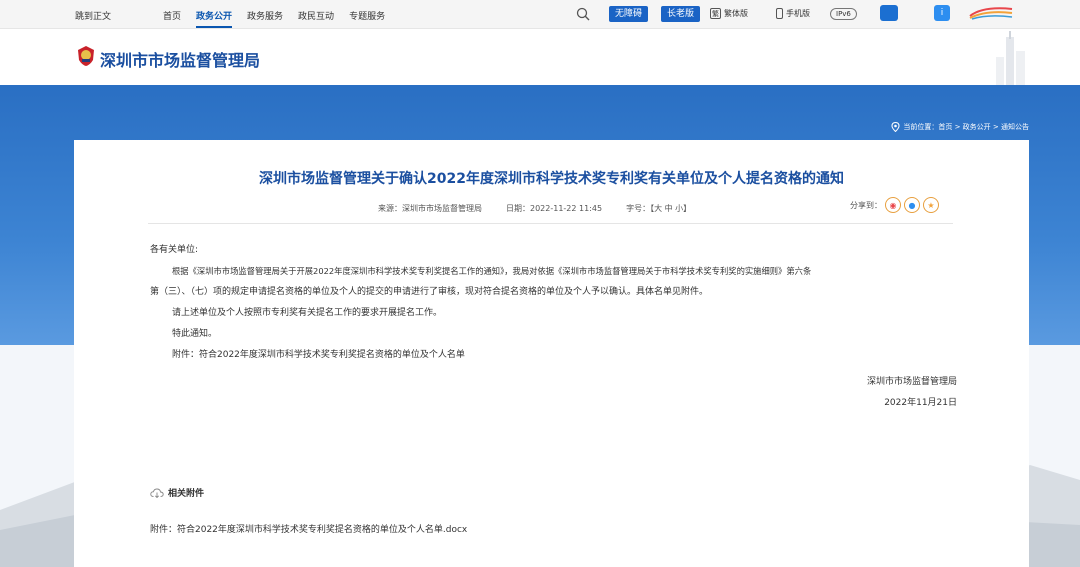 This screenshot has height=567, width=1080. I want to click on nav-interaction: 政民互动, so click(316, 18).